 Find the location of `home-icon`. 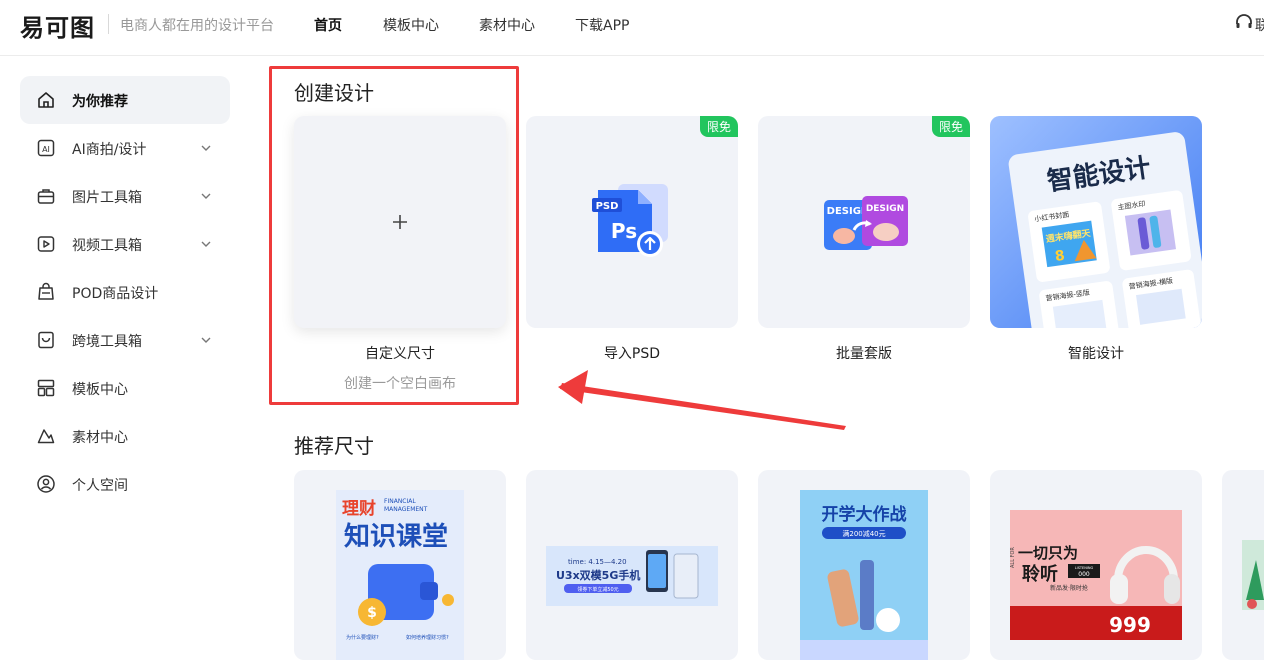

home-icon is located at coordinates (46, 100).